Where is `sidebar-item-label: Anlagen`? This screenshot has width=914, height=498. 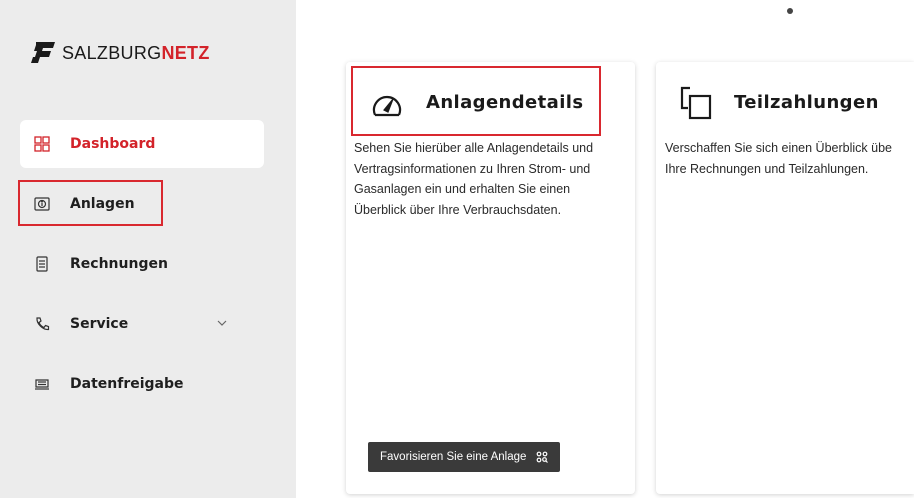 sidebar-item-label: Anlagen is located at coordinates (102, 204).